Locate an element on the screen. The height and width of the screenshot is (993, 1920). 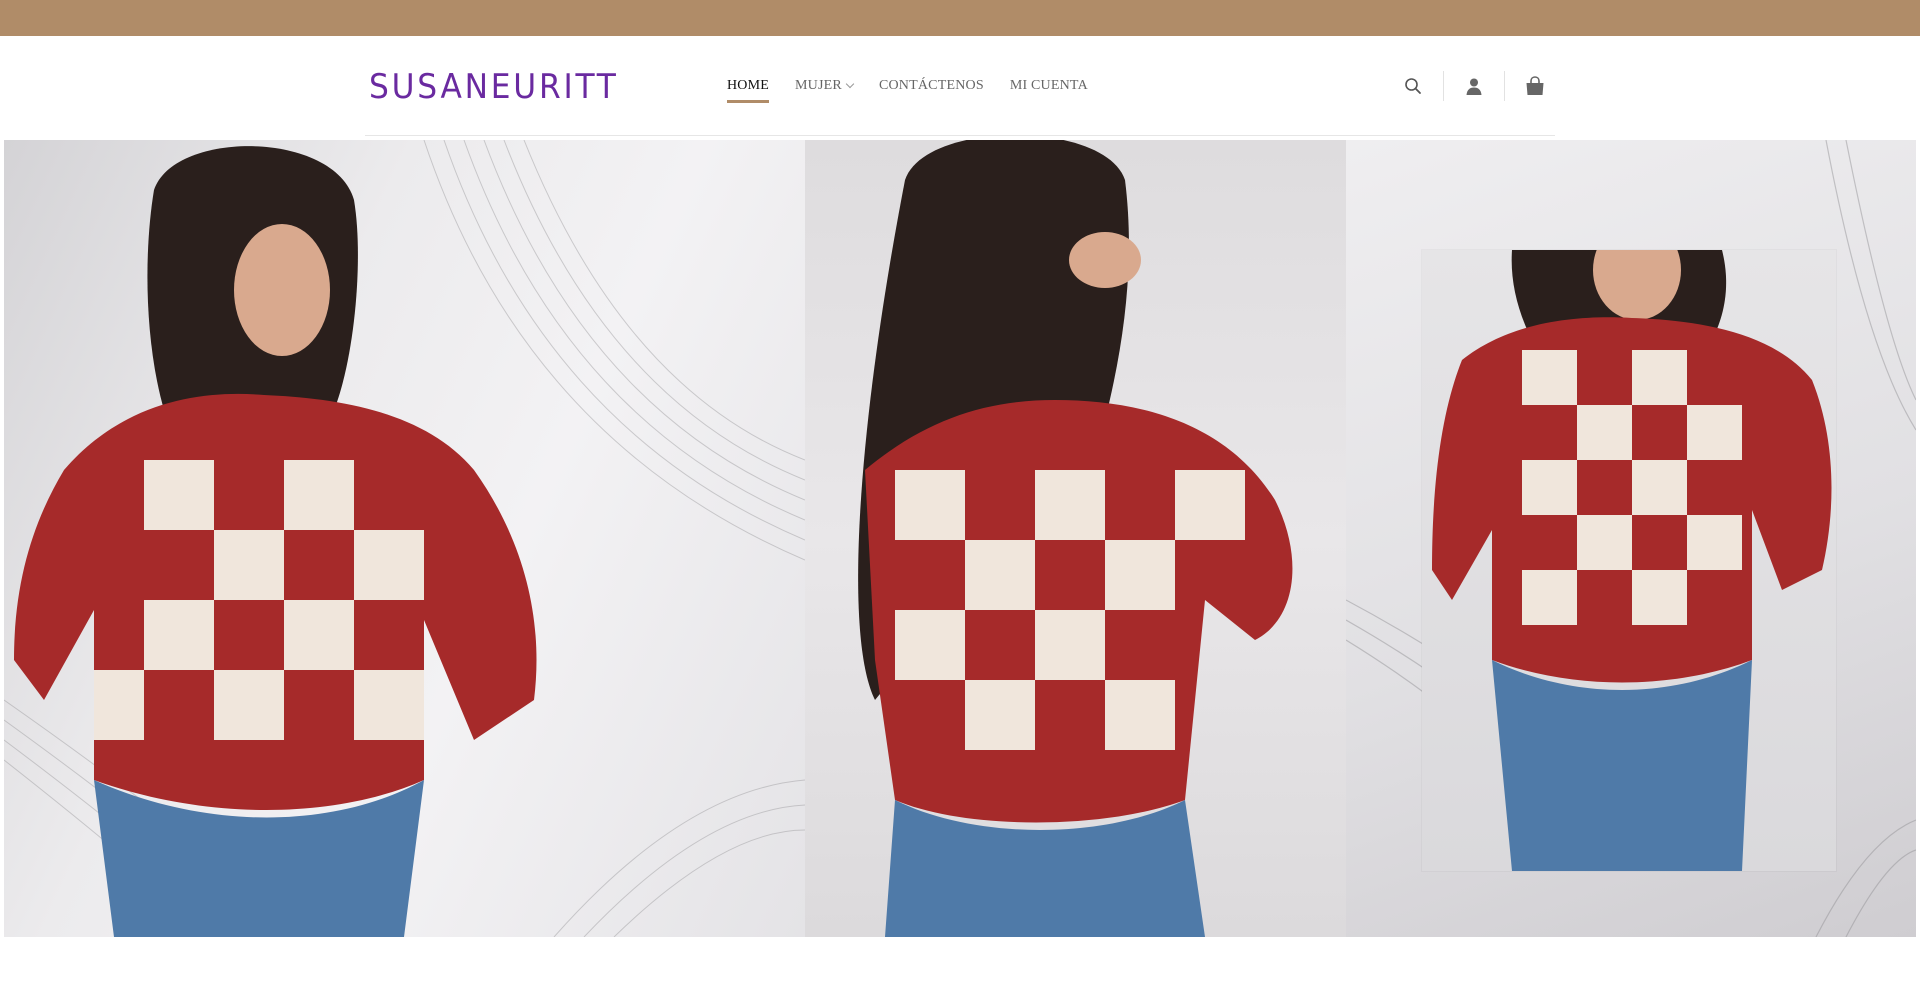
nav-item-mi-cuenta: MI CUENTA is located at coordinates (1049, 86).